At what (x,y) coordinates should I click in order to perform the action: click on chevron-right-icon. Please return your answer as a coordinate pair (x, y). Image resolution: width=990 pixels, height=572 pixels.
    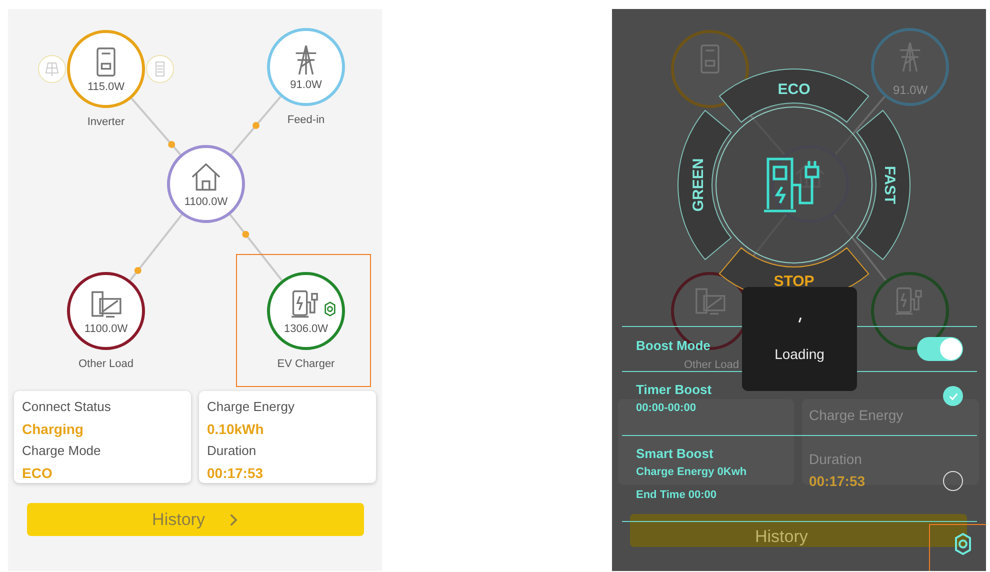
    Looking at the image, I should click on (233, 519).